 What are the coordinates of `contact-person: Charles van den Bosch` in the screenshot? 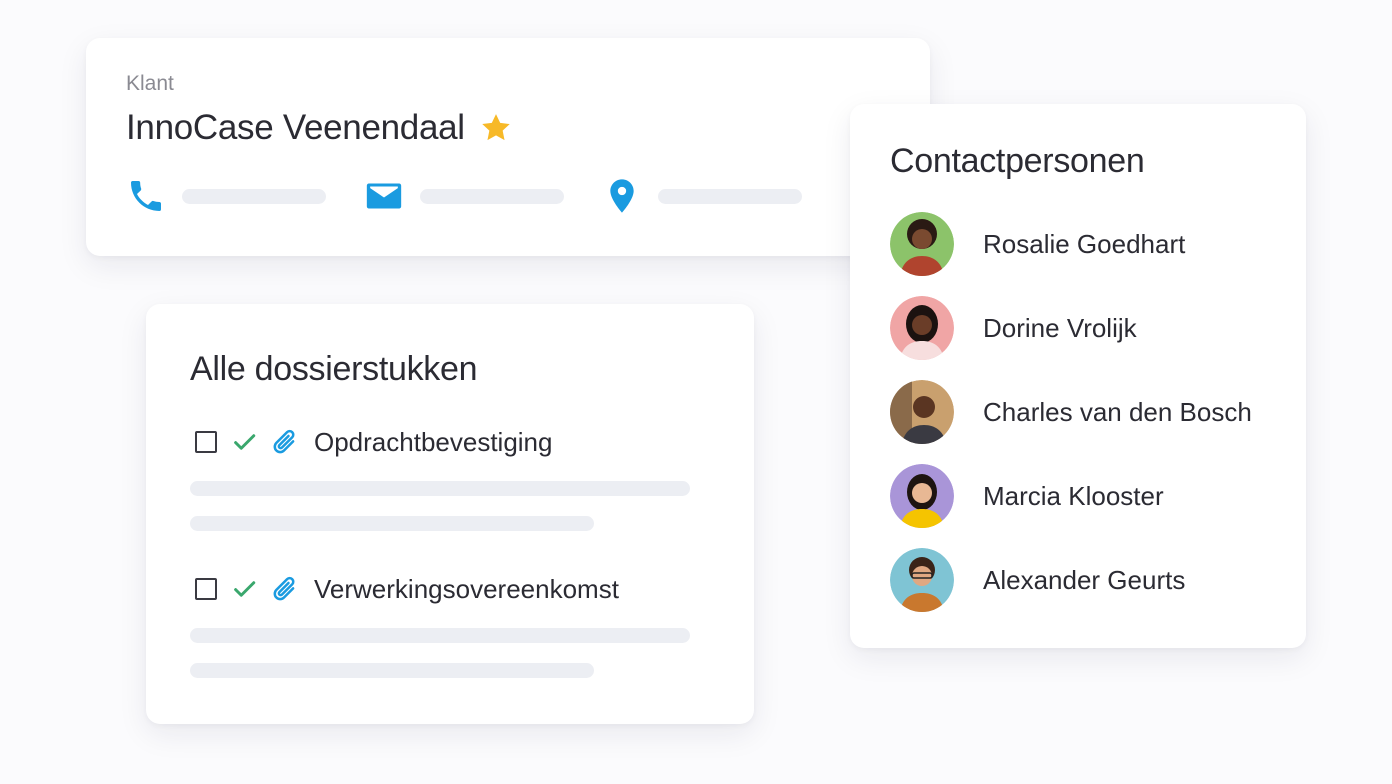 It's located at (1071, 412).